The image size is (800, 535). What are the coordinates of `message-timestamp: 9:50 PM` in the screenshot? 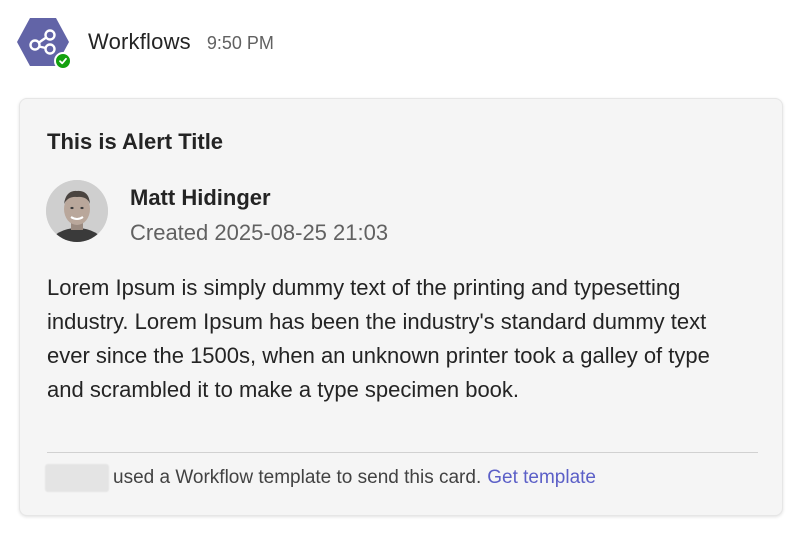 It's located at (240, 42).